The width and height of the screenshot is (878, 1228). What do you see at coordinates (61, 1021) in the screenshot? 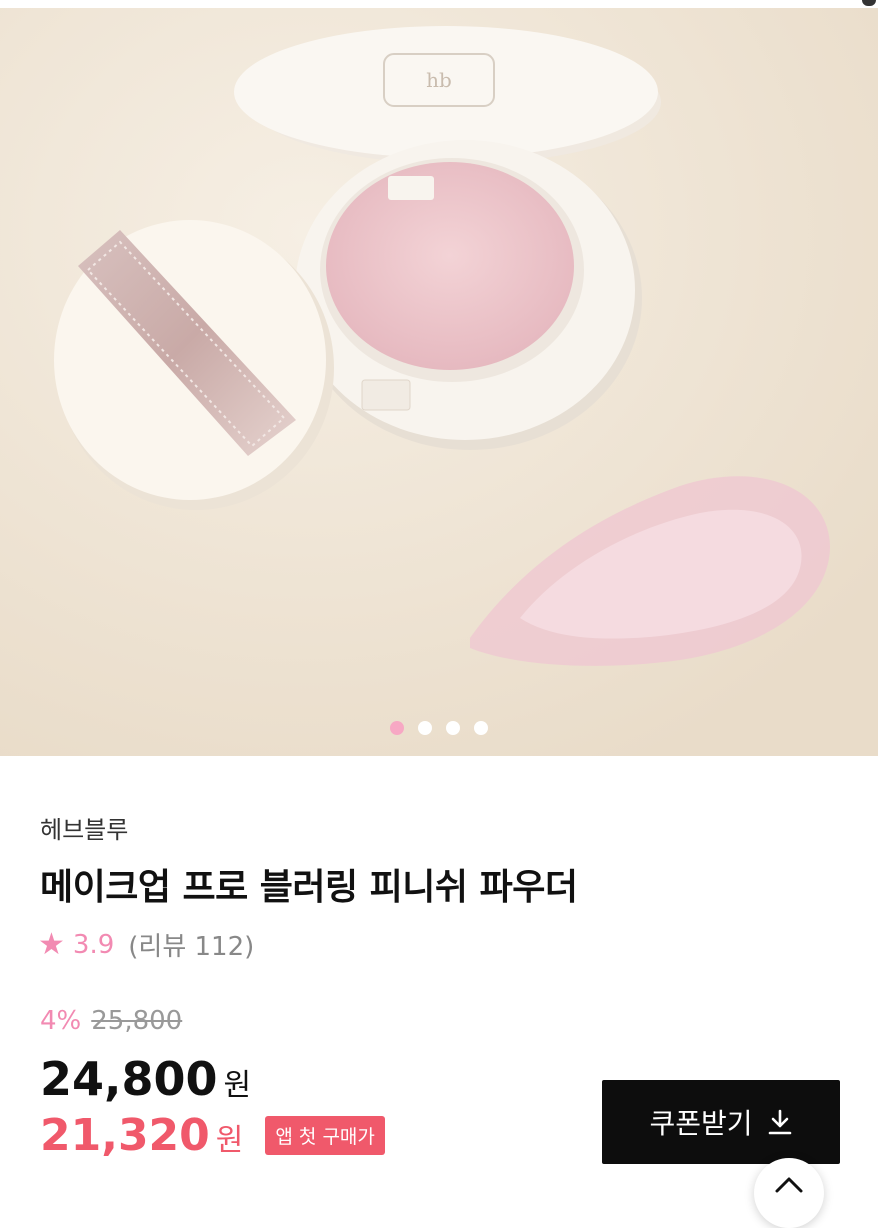
I see `discount-rate: 4%` at bounding box center [61, 1021].